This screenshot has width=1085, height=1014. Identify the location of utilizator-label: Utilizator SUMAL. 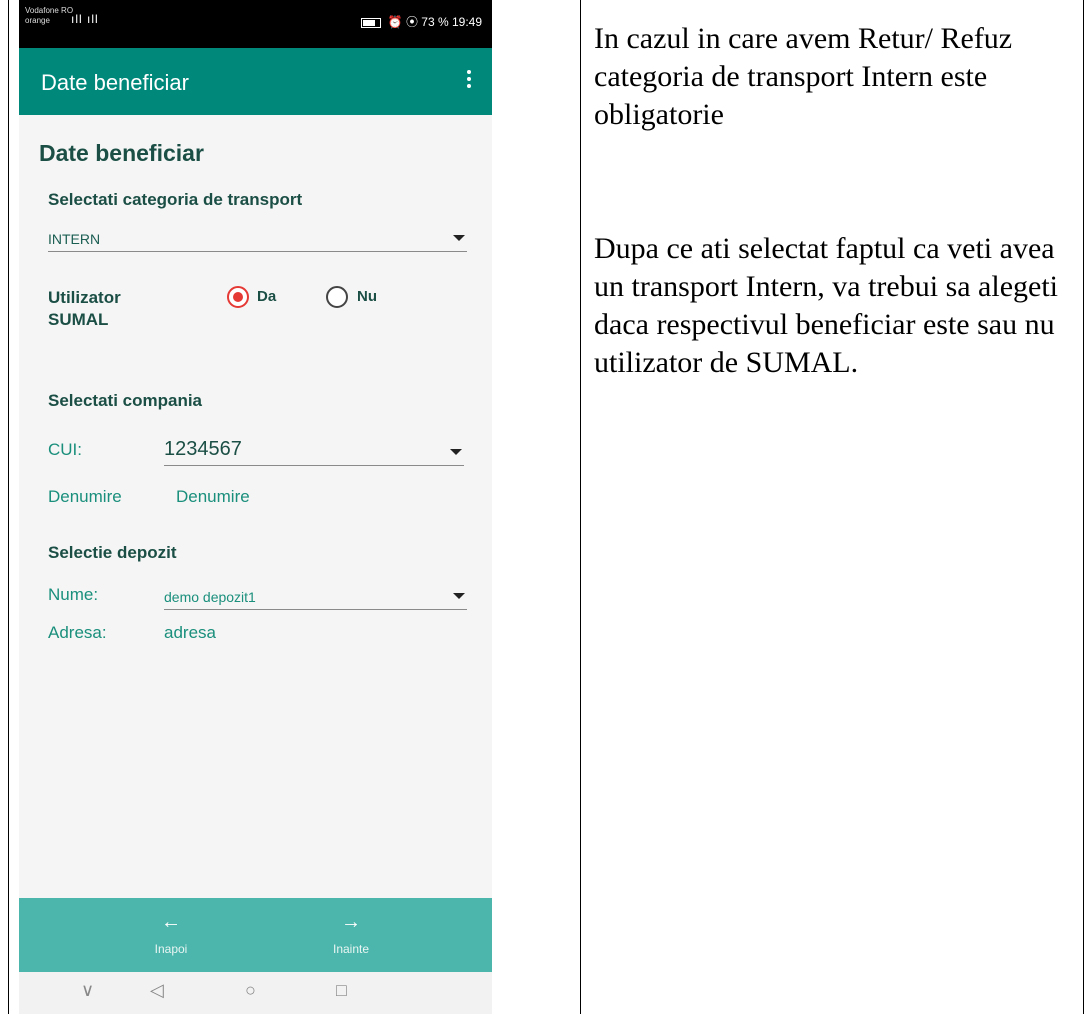
(84, 309).